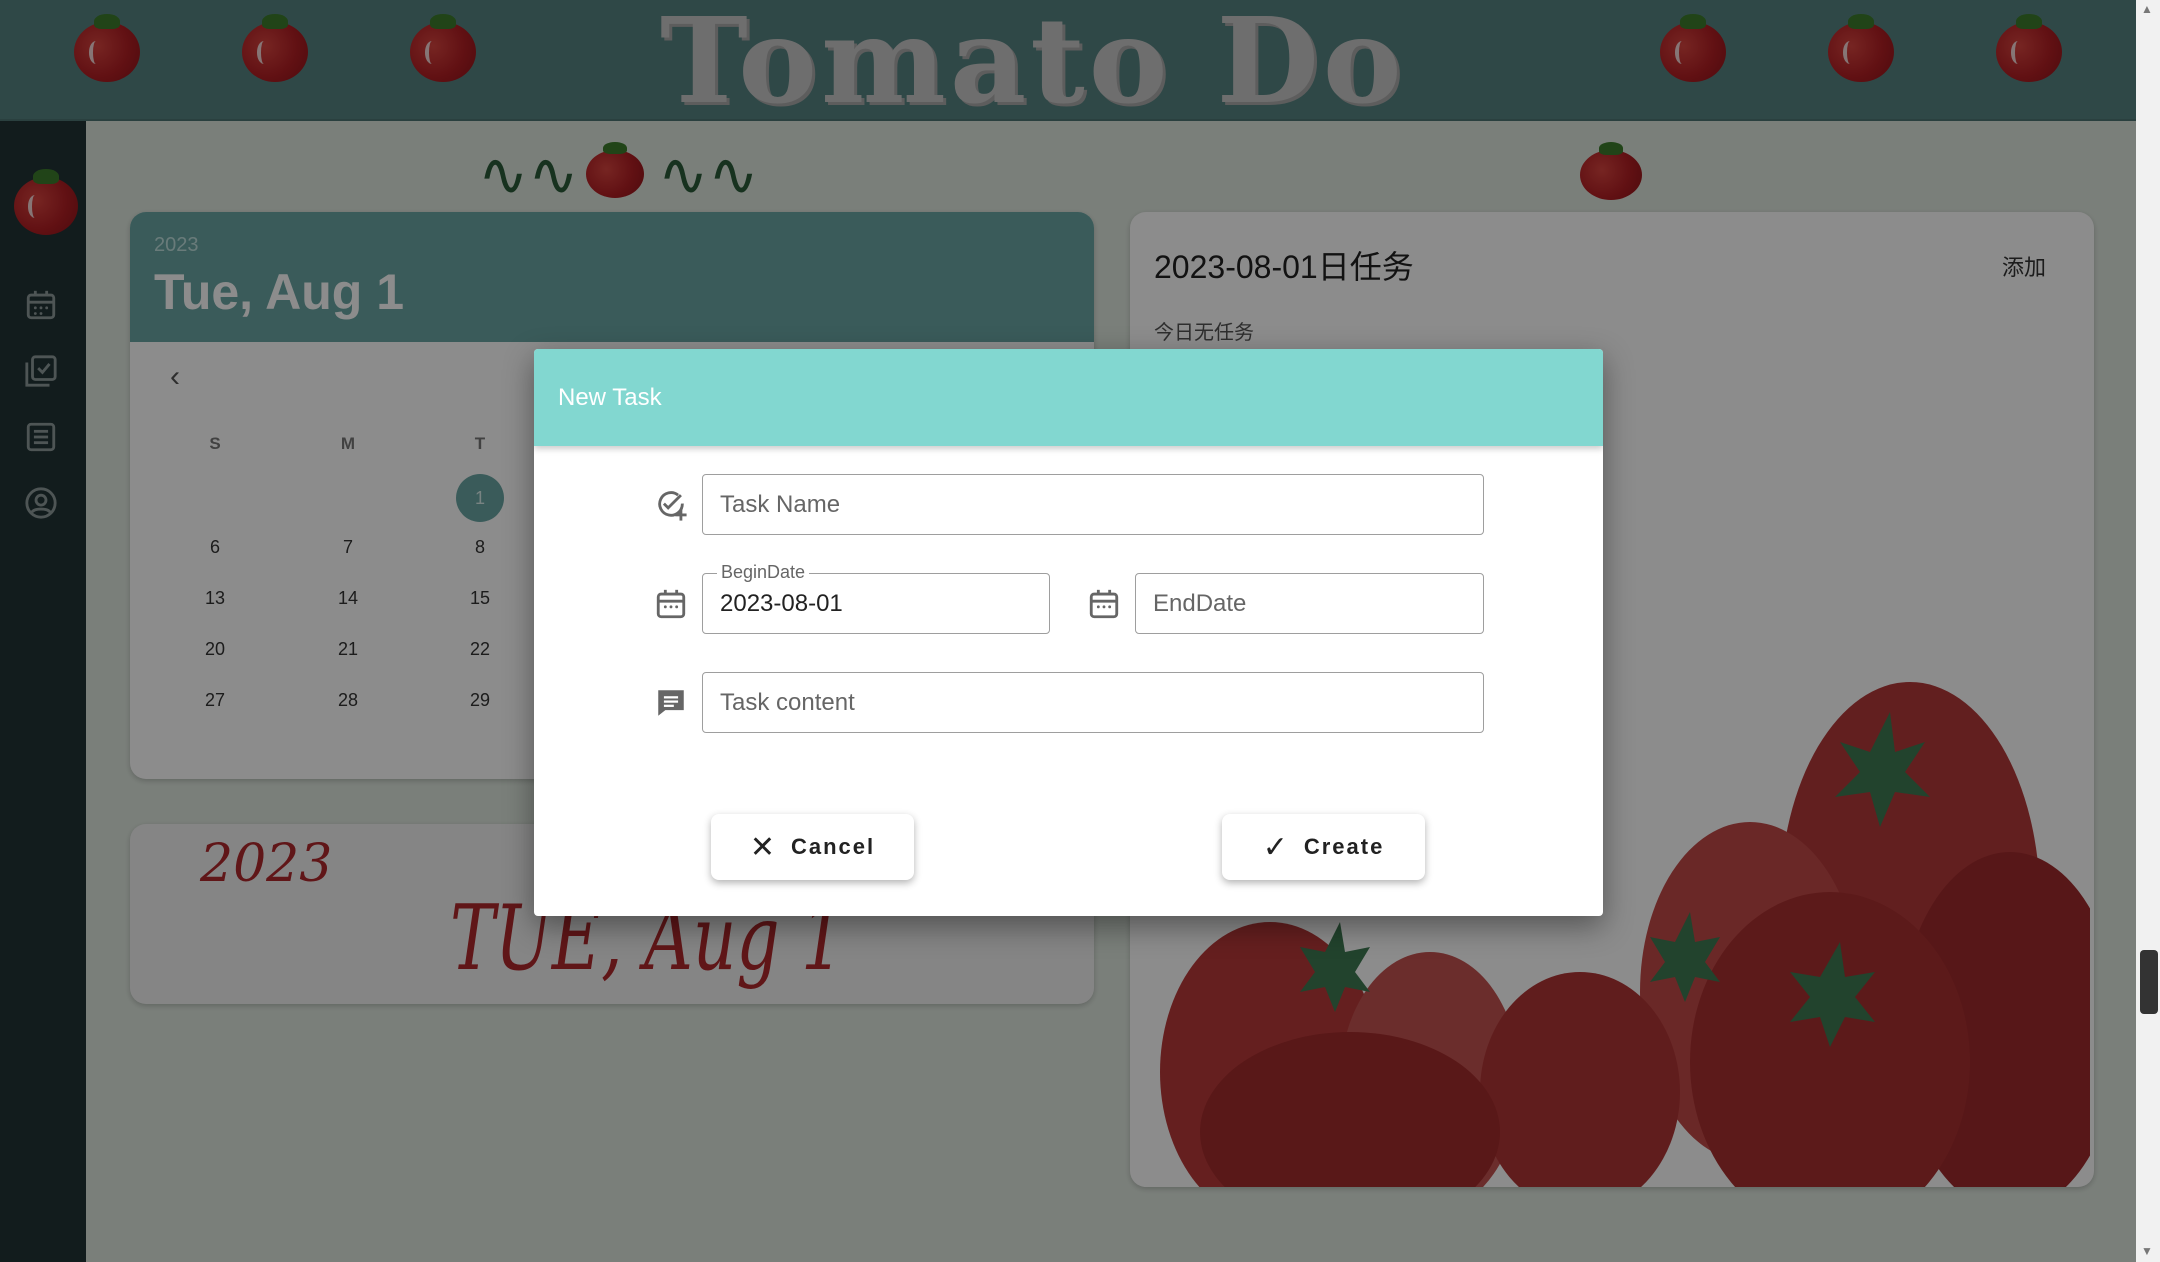 This screenshot has width=2160, height=1262. I want to click on task-name-field, so click(1093, 504).